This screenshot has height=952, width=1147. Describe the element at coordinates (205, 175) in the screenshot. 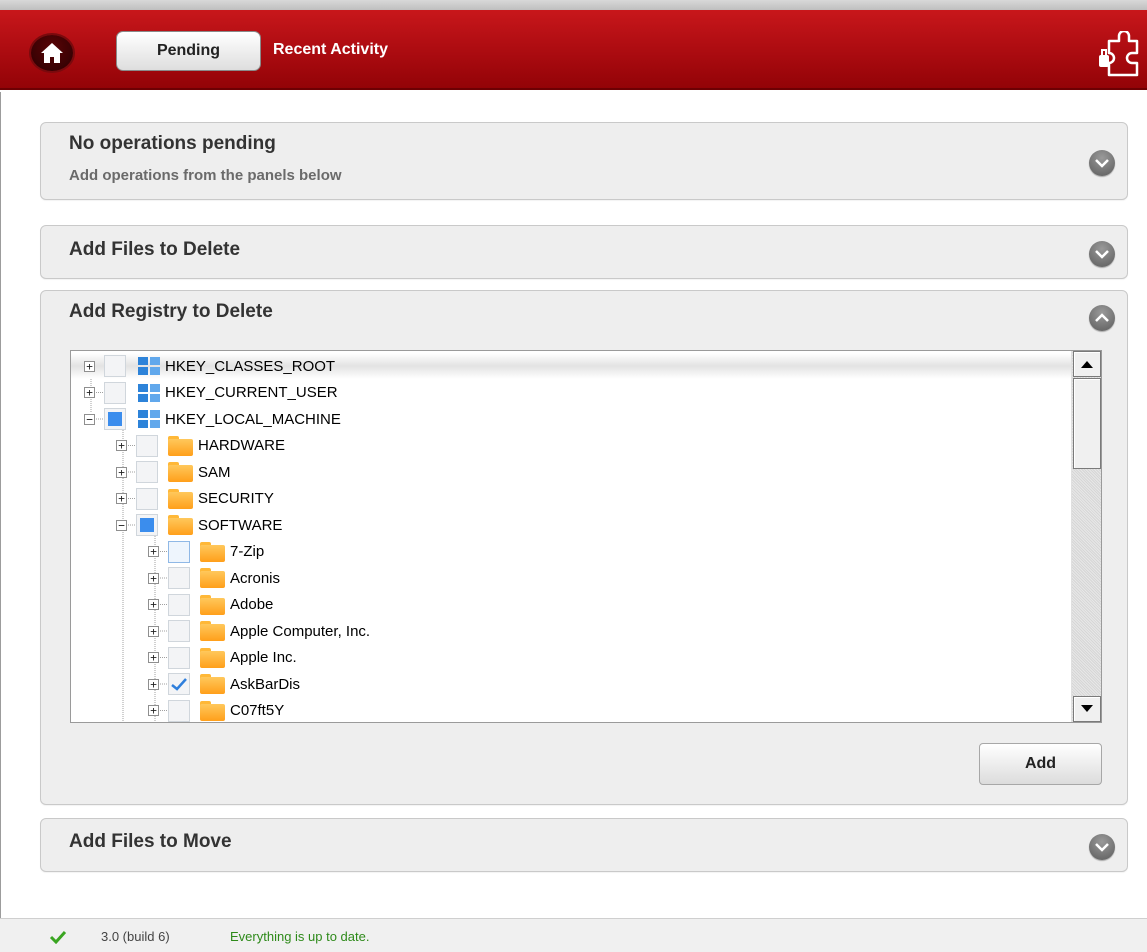

I see `panel-subtitle: Add operations from the panels below` at that location.